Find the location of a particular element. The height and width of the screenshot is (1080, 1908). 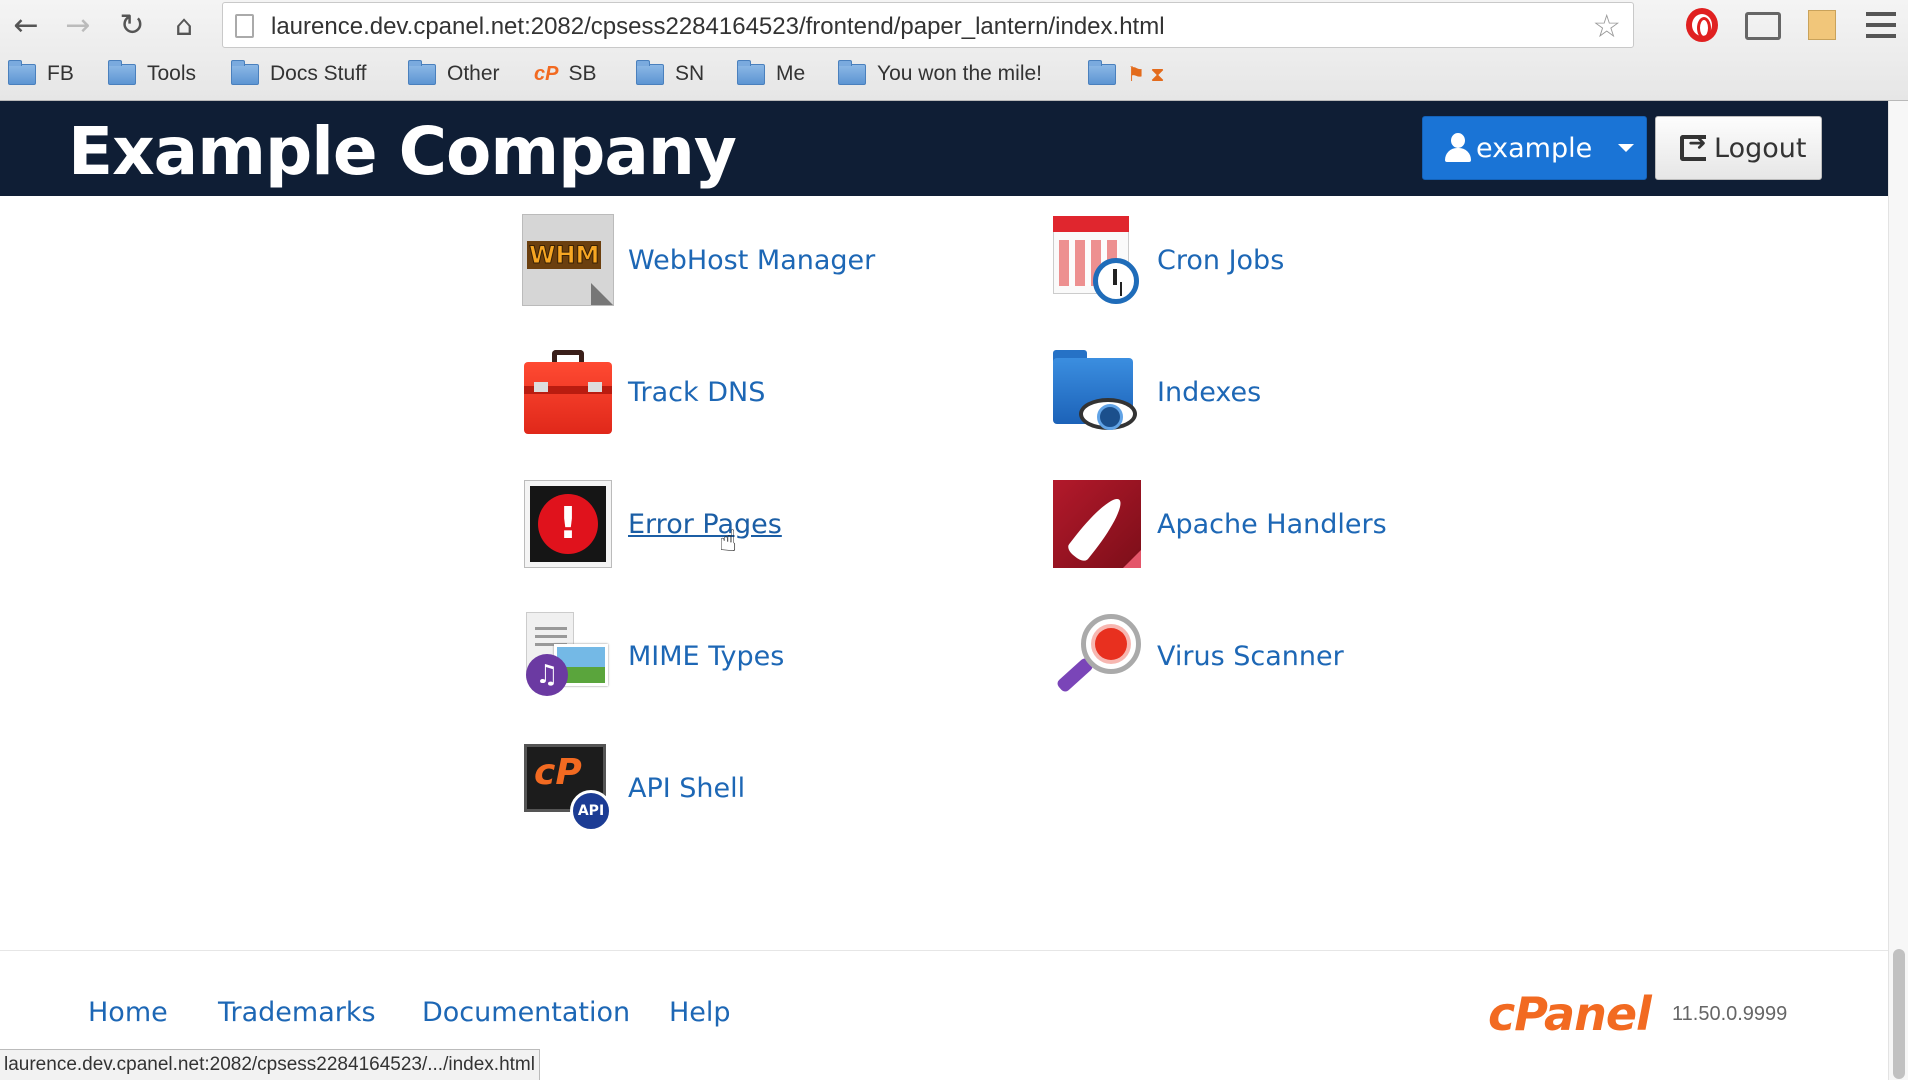

page-fold is located at coordinates (602, 294).